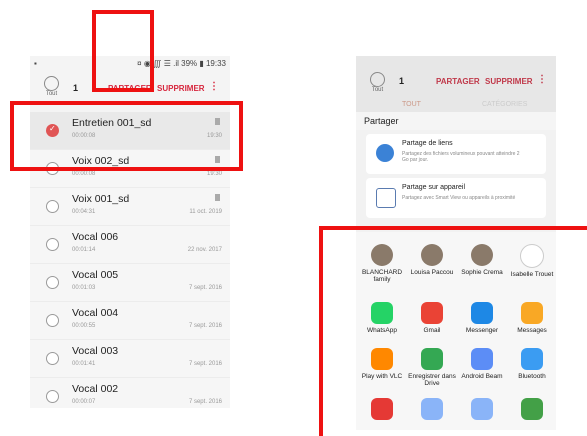 This screenshot has width=587, height=436. Describe the element at coordinates (130, 207) in the screenshot. I see `recording-row: Voix 001_sd 00:04:31 11 oct. 2019` at that location.